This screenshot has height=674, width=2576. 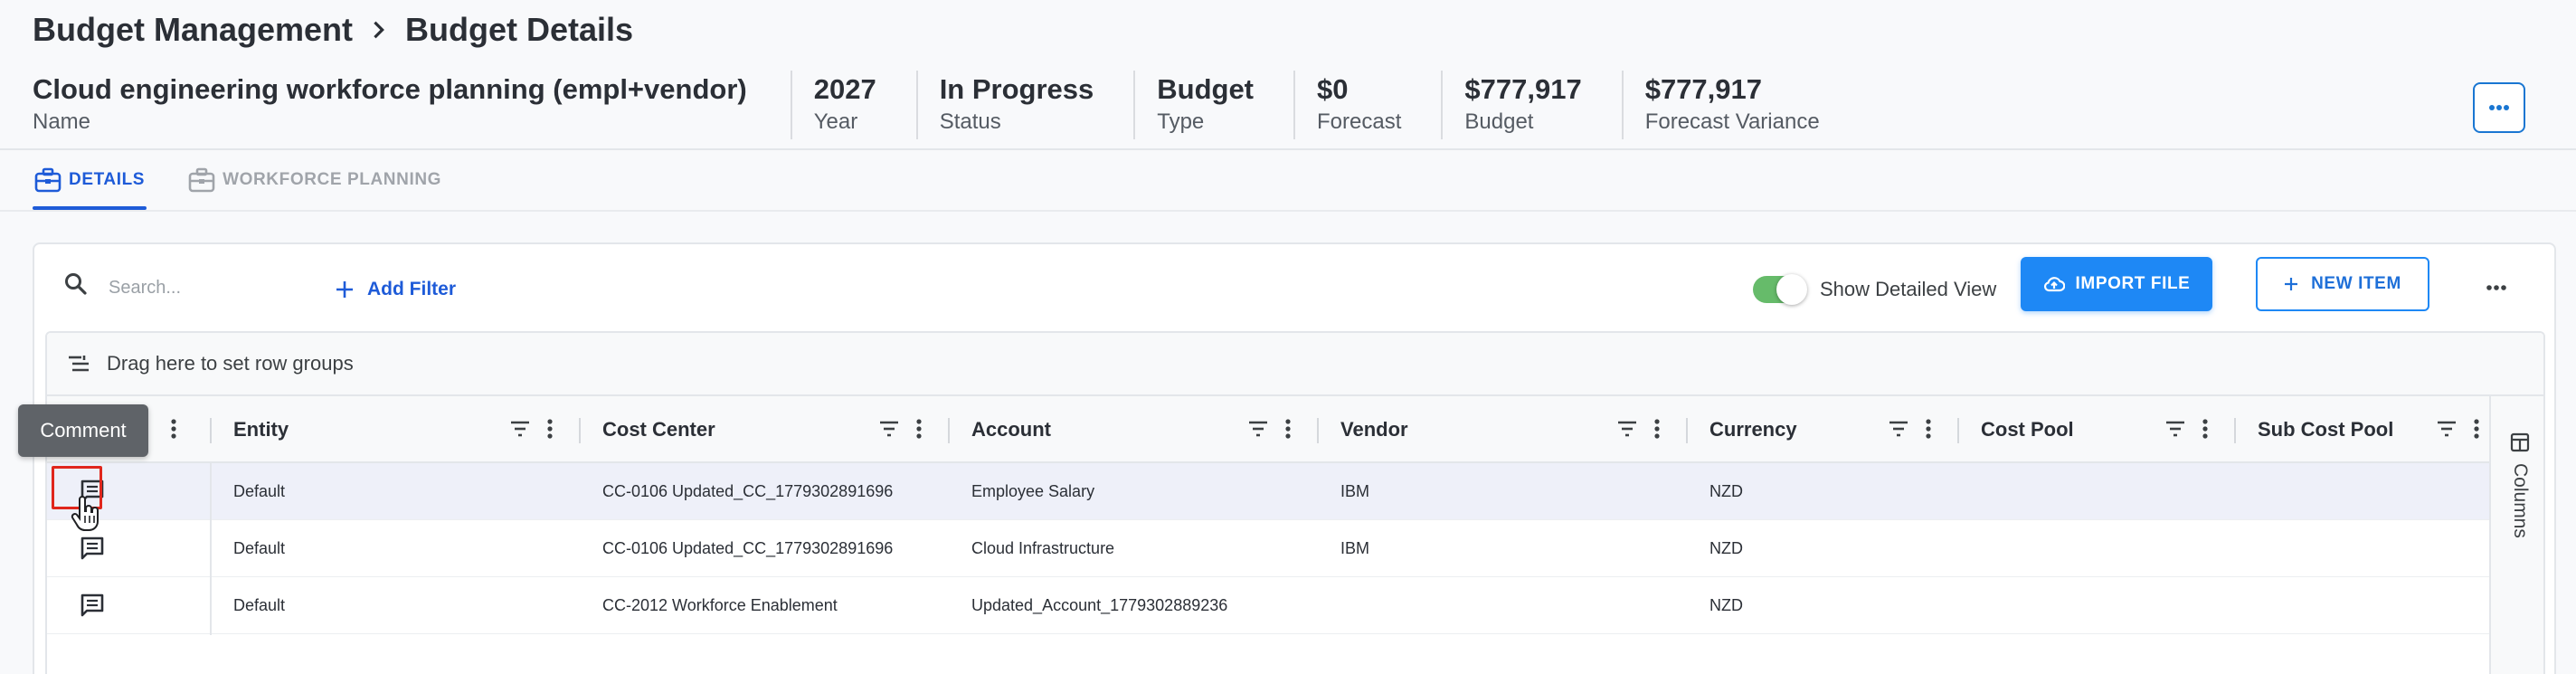 I want to click on import-file-button: IMPORT FILE, so click(x=2117, y=284).